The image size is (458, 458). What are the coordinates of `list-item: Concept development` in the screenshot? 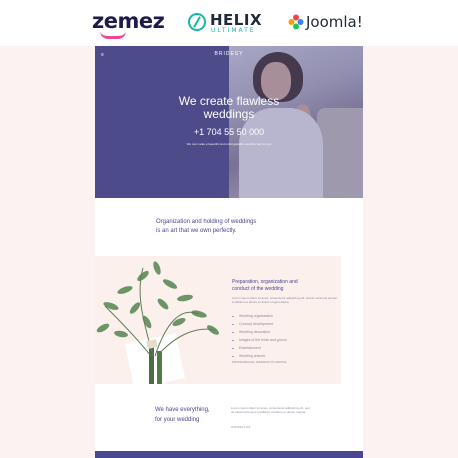 It's located at (259, 324).